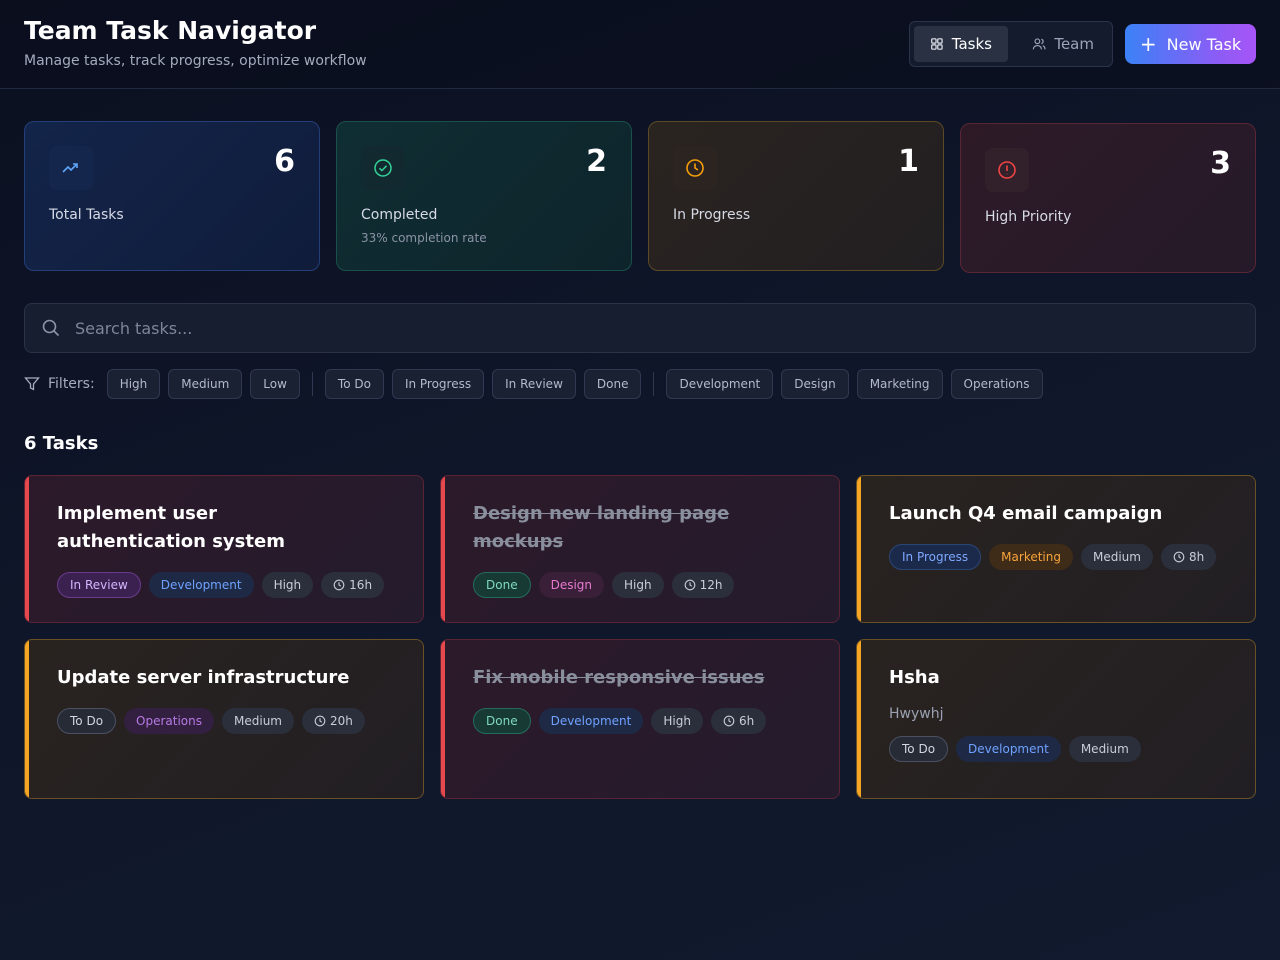 This screenshot has height=960, width=1280. Describe the element at coordinates (1074, 44) in the screenshot. I see `tab-team-label: Team` at that location.